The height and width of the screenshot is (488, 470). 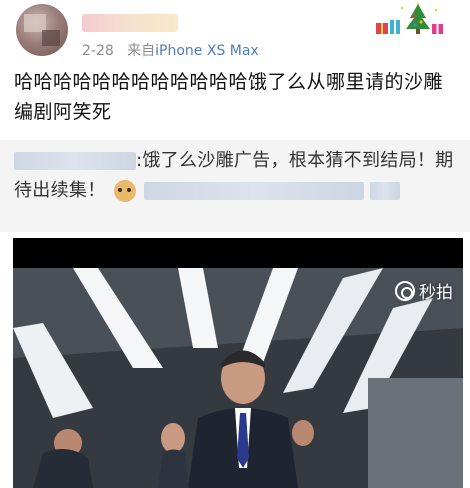 What do you see at coordinates (130, 23) in the screenshot?
I see `username-redacted` at bounding box center [130, 23].